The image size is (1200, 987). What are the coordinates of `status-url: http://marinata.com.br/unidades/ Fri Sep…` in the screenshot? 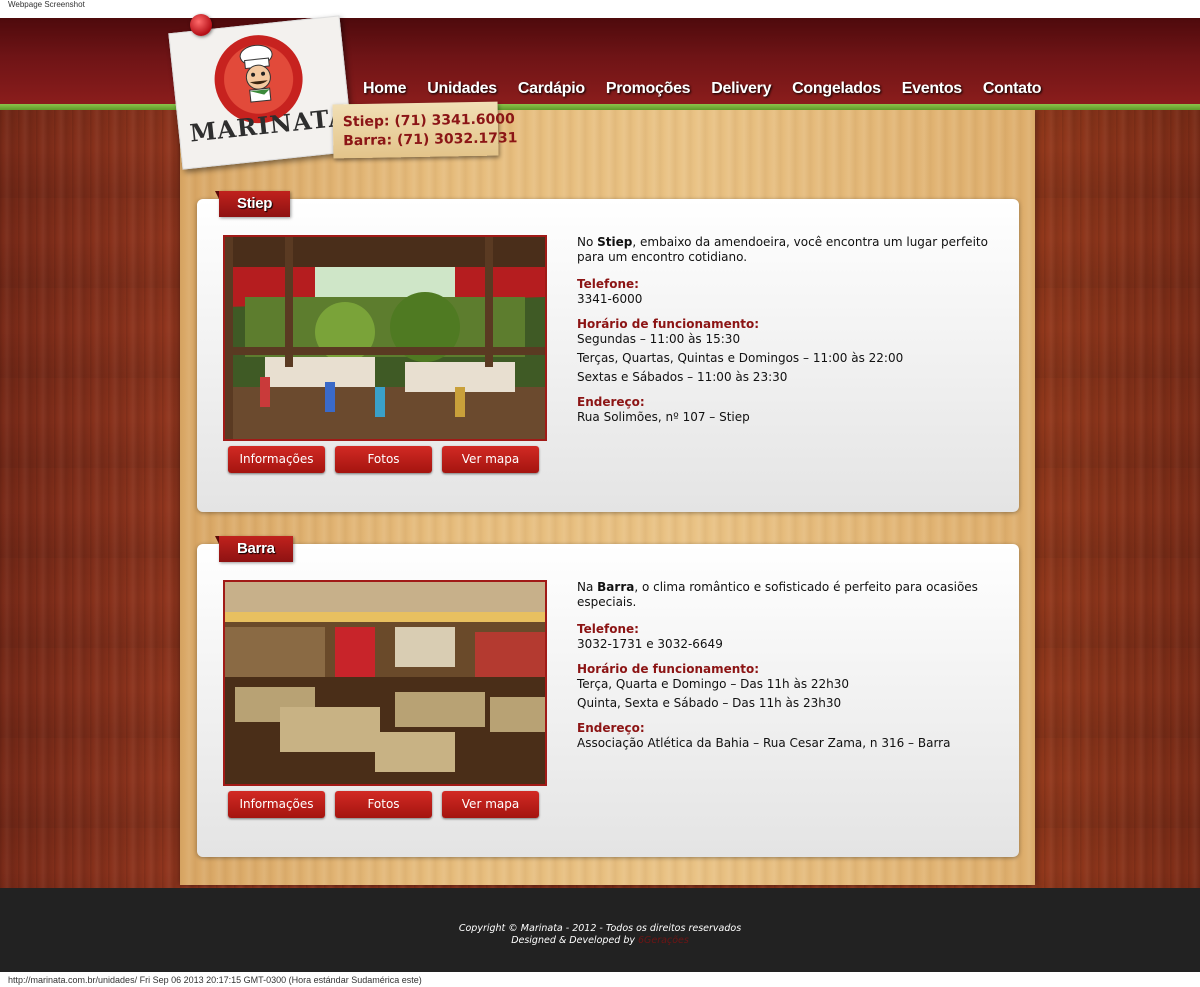 It's located at (215, 980).